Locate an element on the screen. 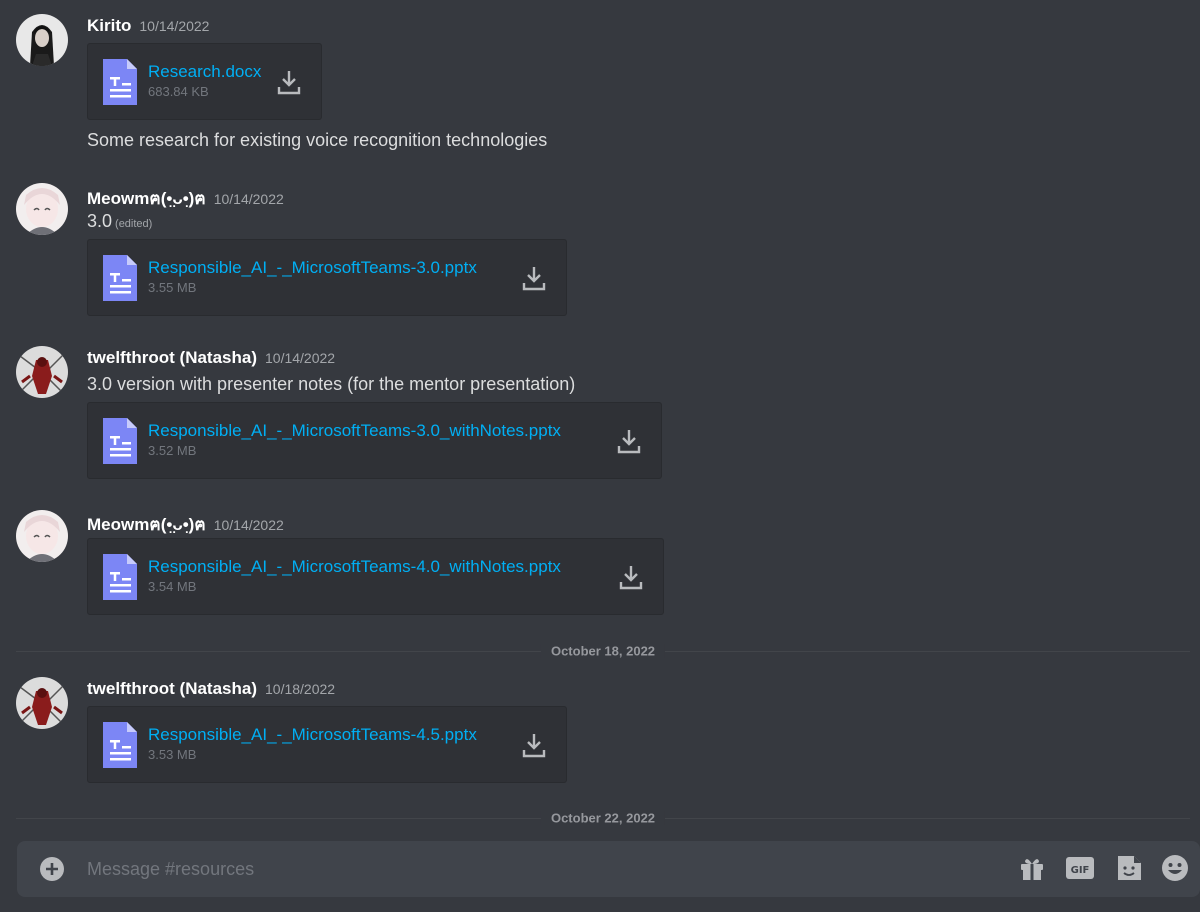 This screenshot has width=1200, height=912. file-size: 683.84 KB is located at coordinates (178, 91).